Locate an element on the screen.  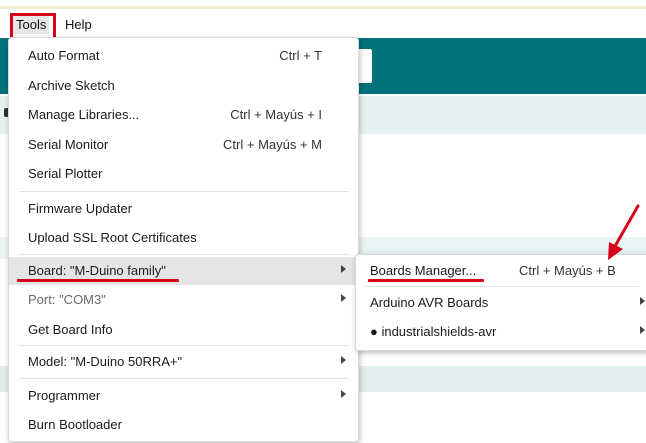
menu-item-label: Upload SSL Root Certificates is located at coordinates (112, 237).